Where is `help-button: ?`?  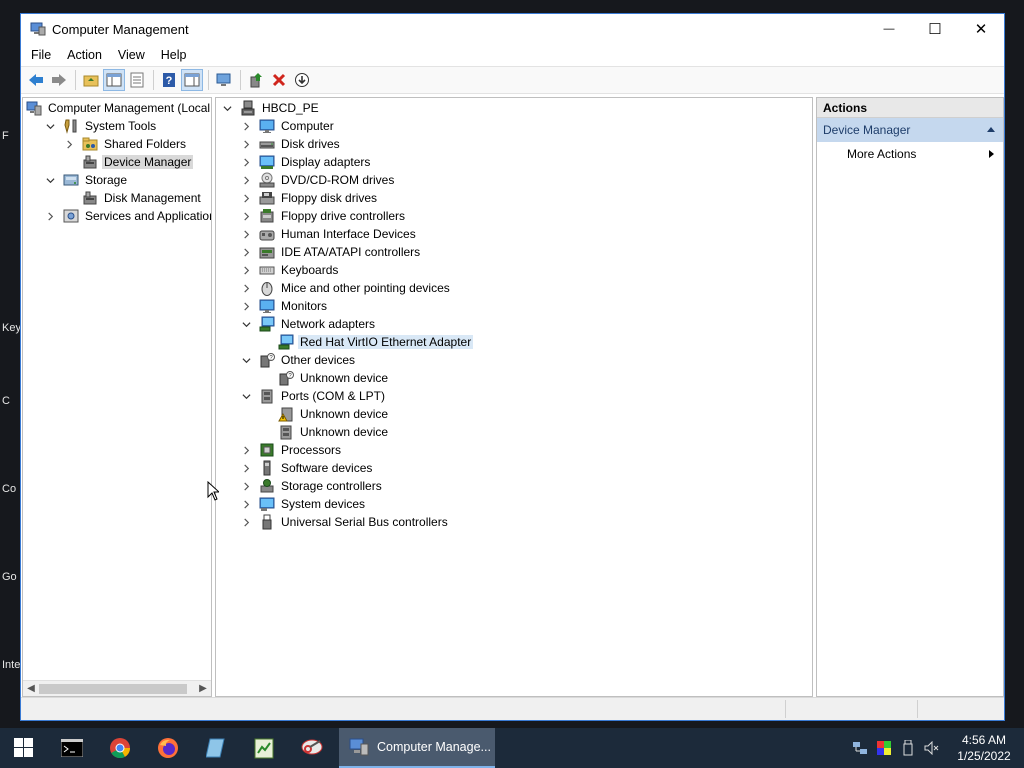
help-button: ? is located at coordinates (169, 80).